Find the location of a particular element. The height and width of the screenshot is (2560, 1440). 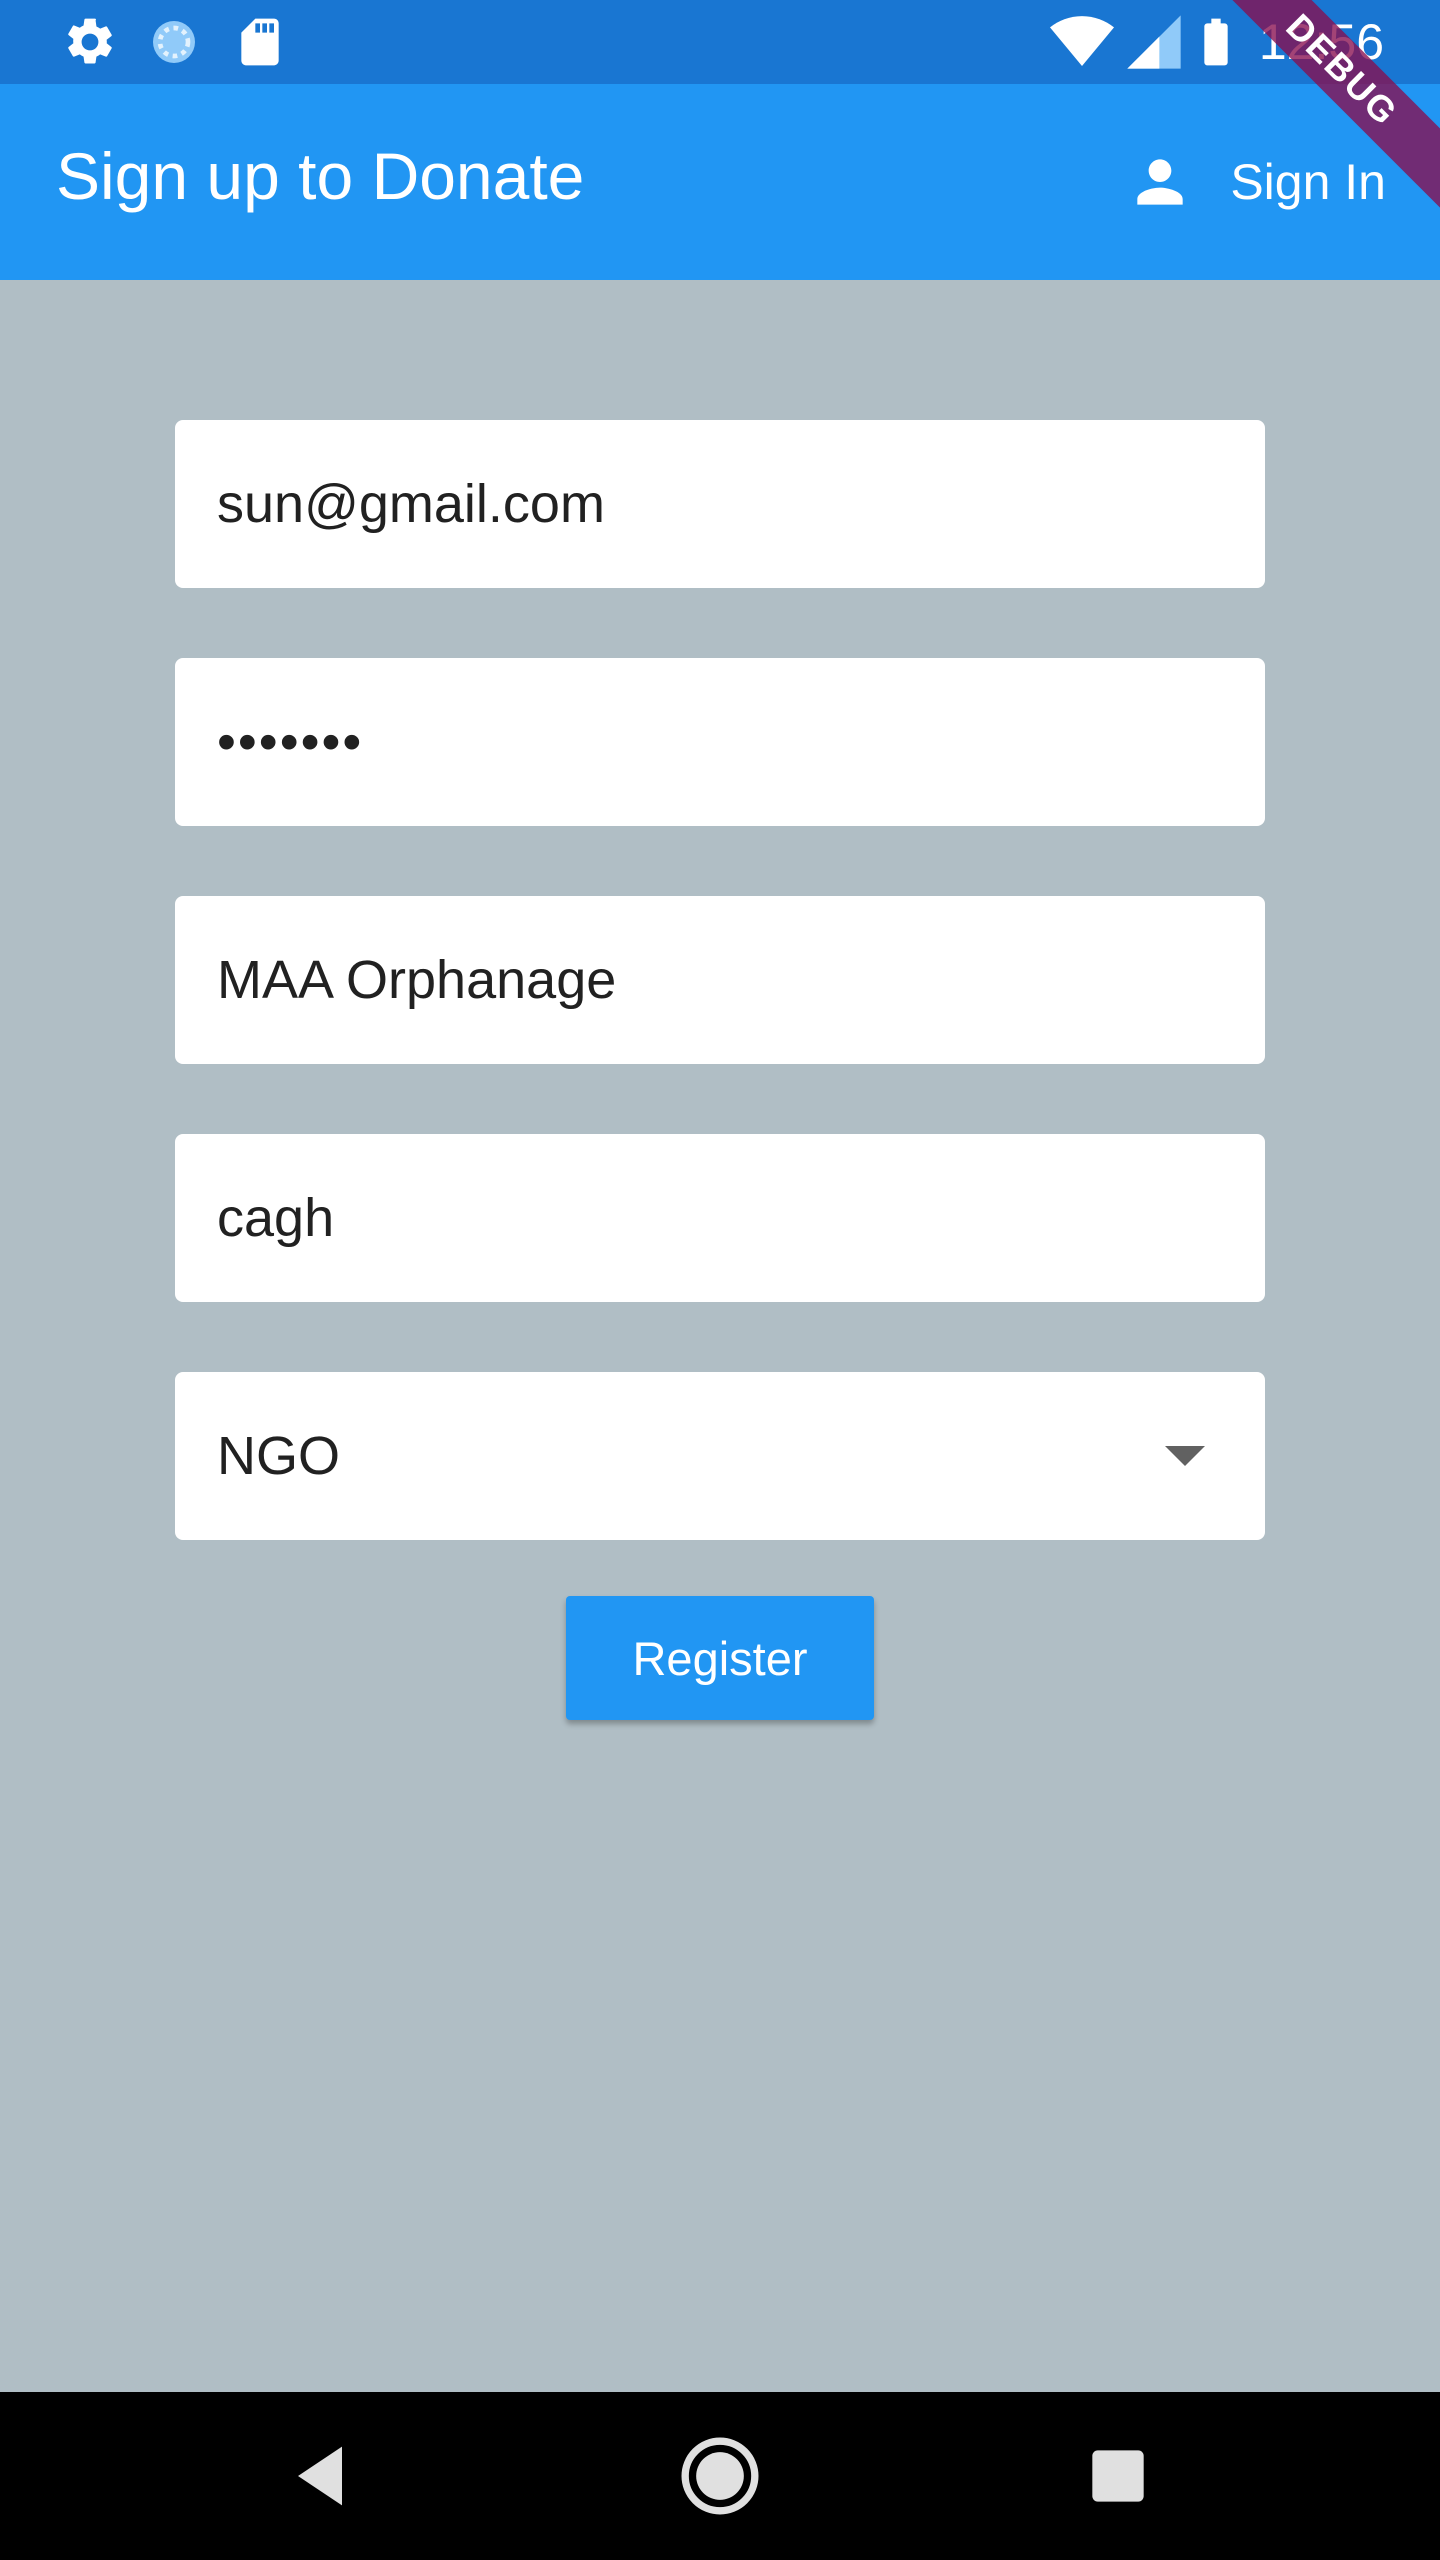

password-field: ••••••• is located at coordinates (720, 742).